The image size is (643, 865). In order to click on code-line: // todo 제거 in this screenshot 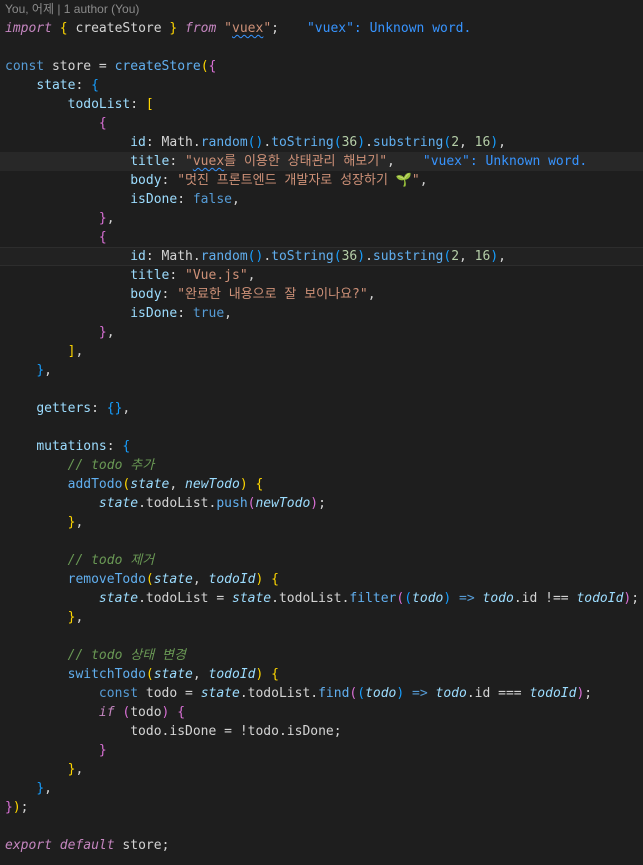, I will do `click(321, 560)`.